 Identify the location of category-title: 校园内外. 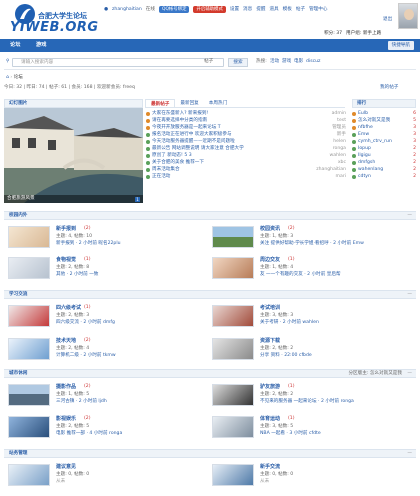
(18, 215).